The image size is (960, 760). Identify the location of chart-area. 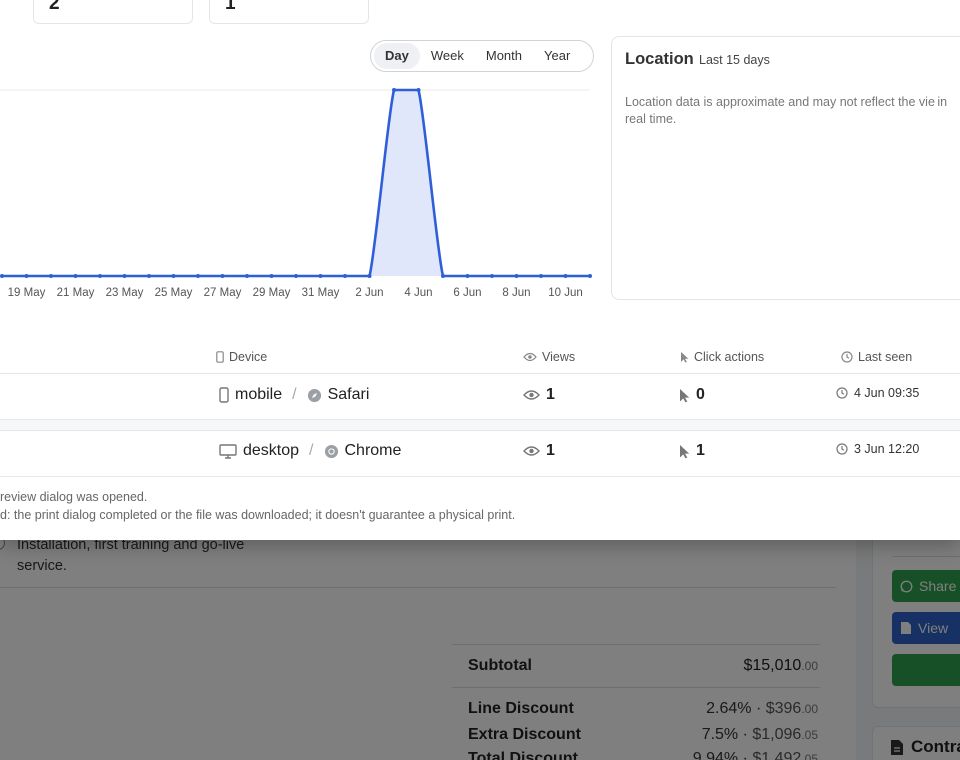
(296, 183).